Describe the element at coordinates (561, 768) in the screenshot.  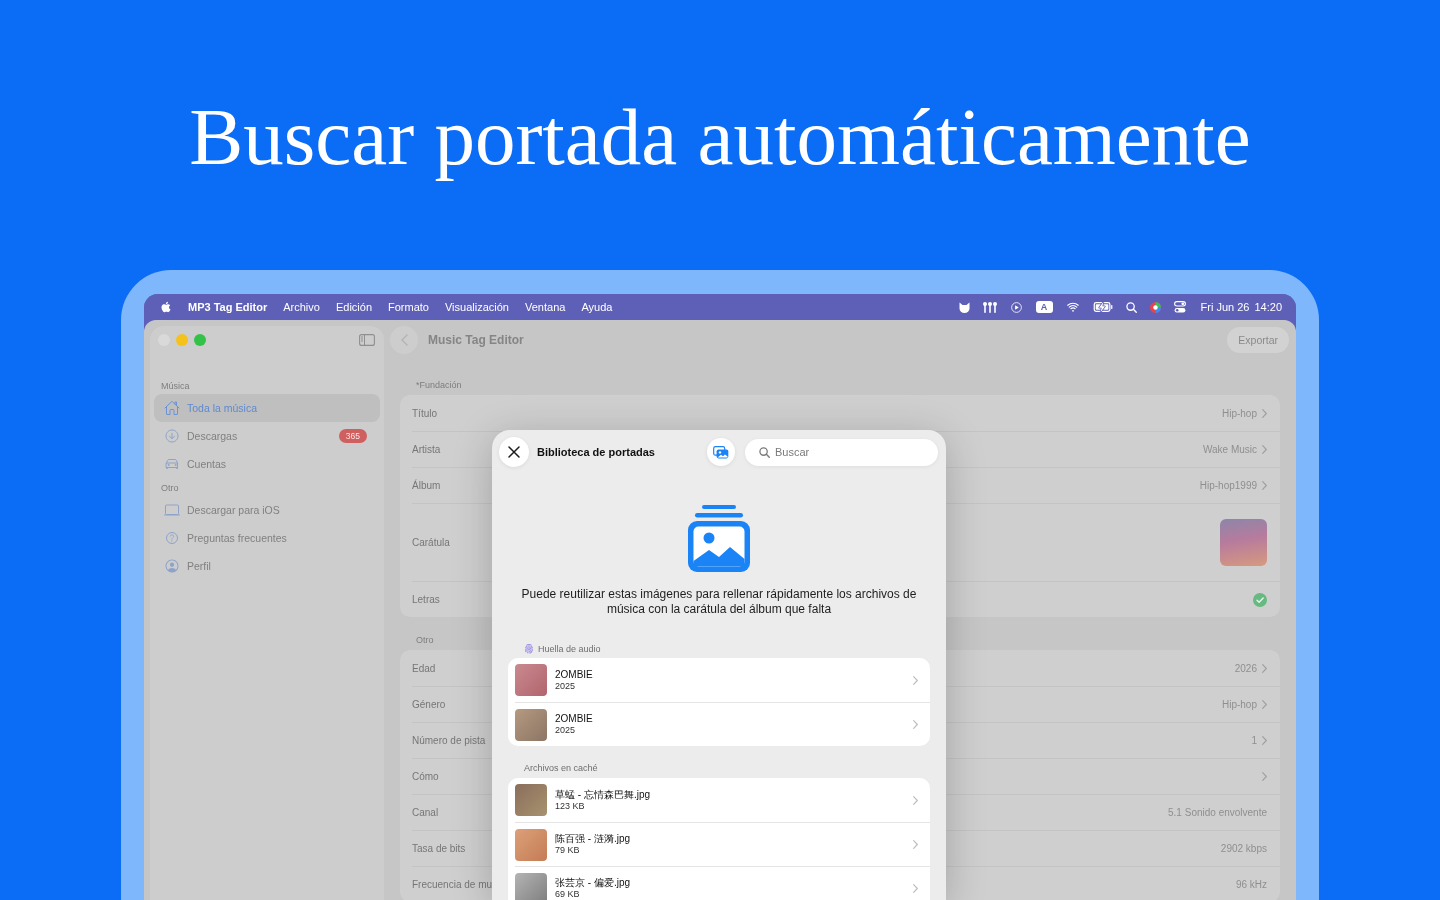
I see `section-heading: Archivos en caché` at that location.